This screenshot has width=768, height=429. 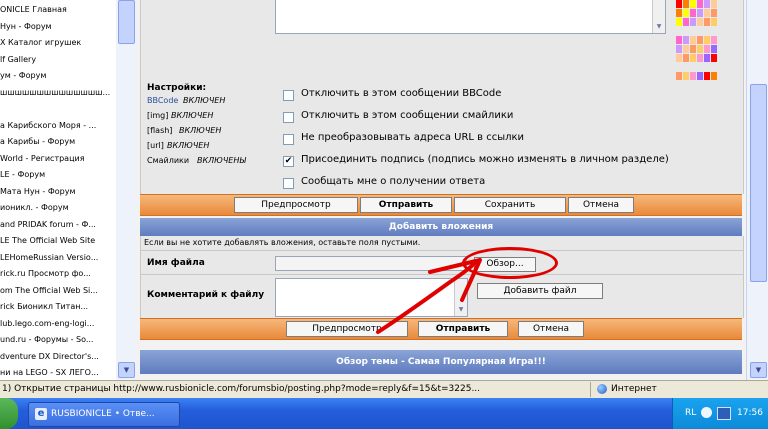 What do you see at coordinates (724, 413) in the screenshot?
I see `volume-icon` at bounding box center [724, 413].